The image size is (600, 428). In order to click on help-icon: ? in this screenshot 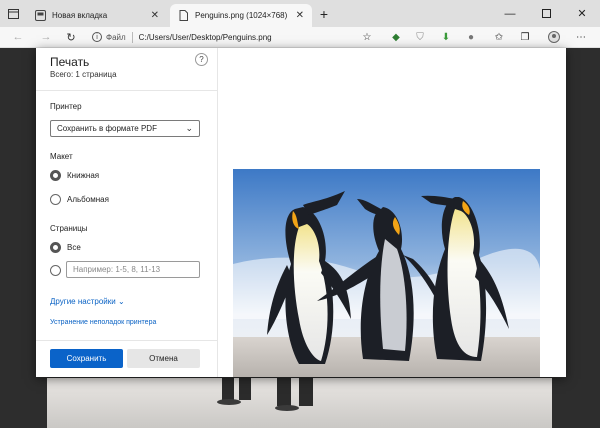, I will do `click(201, 59)`.